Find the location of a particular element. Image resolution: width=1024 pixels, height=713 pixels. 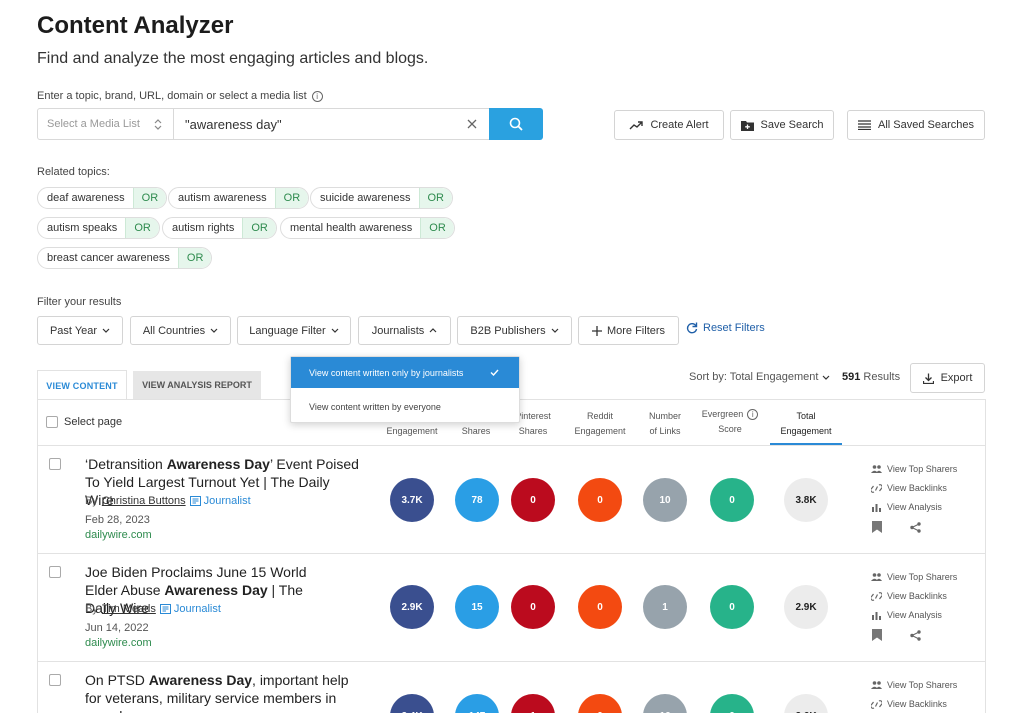

publish-date: Jun 14, 2022 is located at coordinates (117, 628).